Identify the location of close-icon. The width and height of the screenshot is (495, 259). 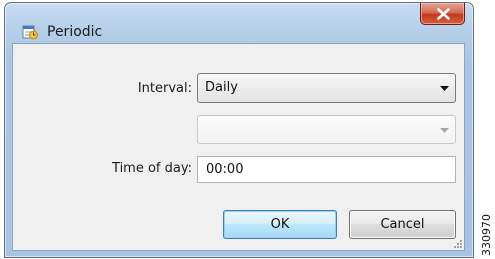
(443, 14).